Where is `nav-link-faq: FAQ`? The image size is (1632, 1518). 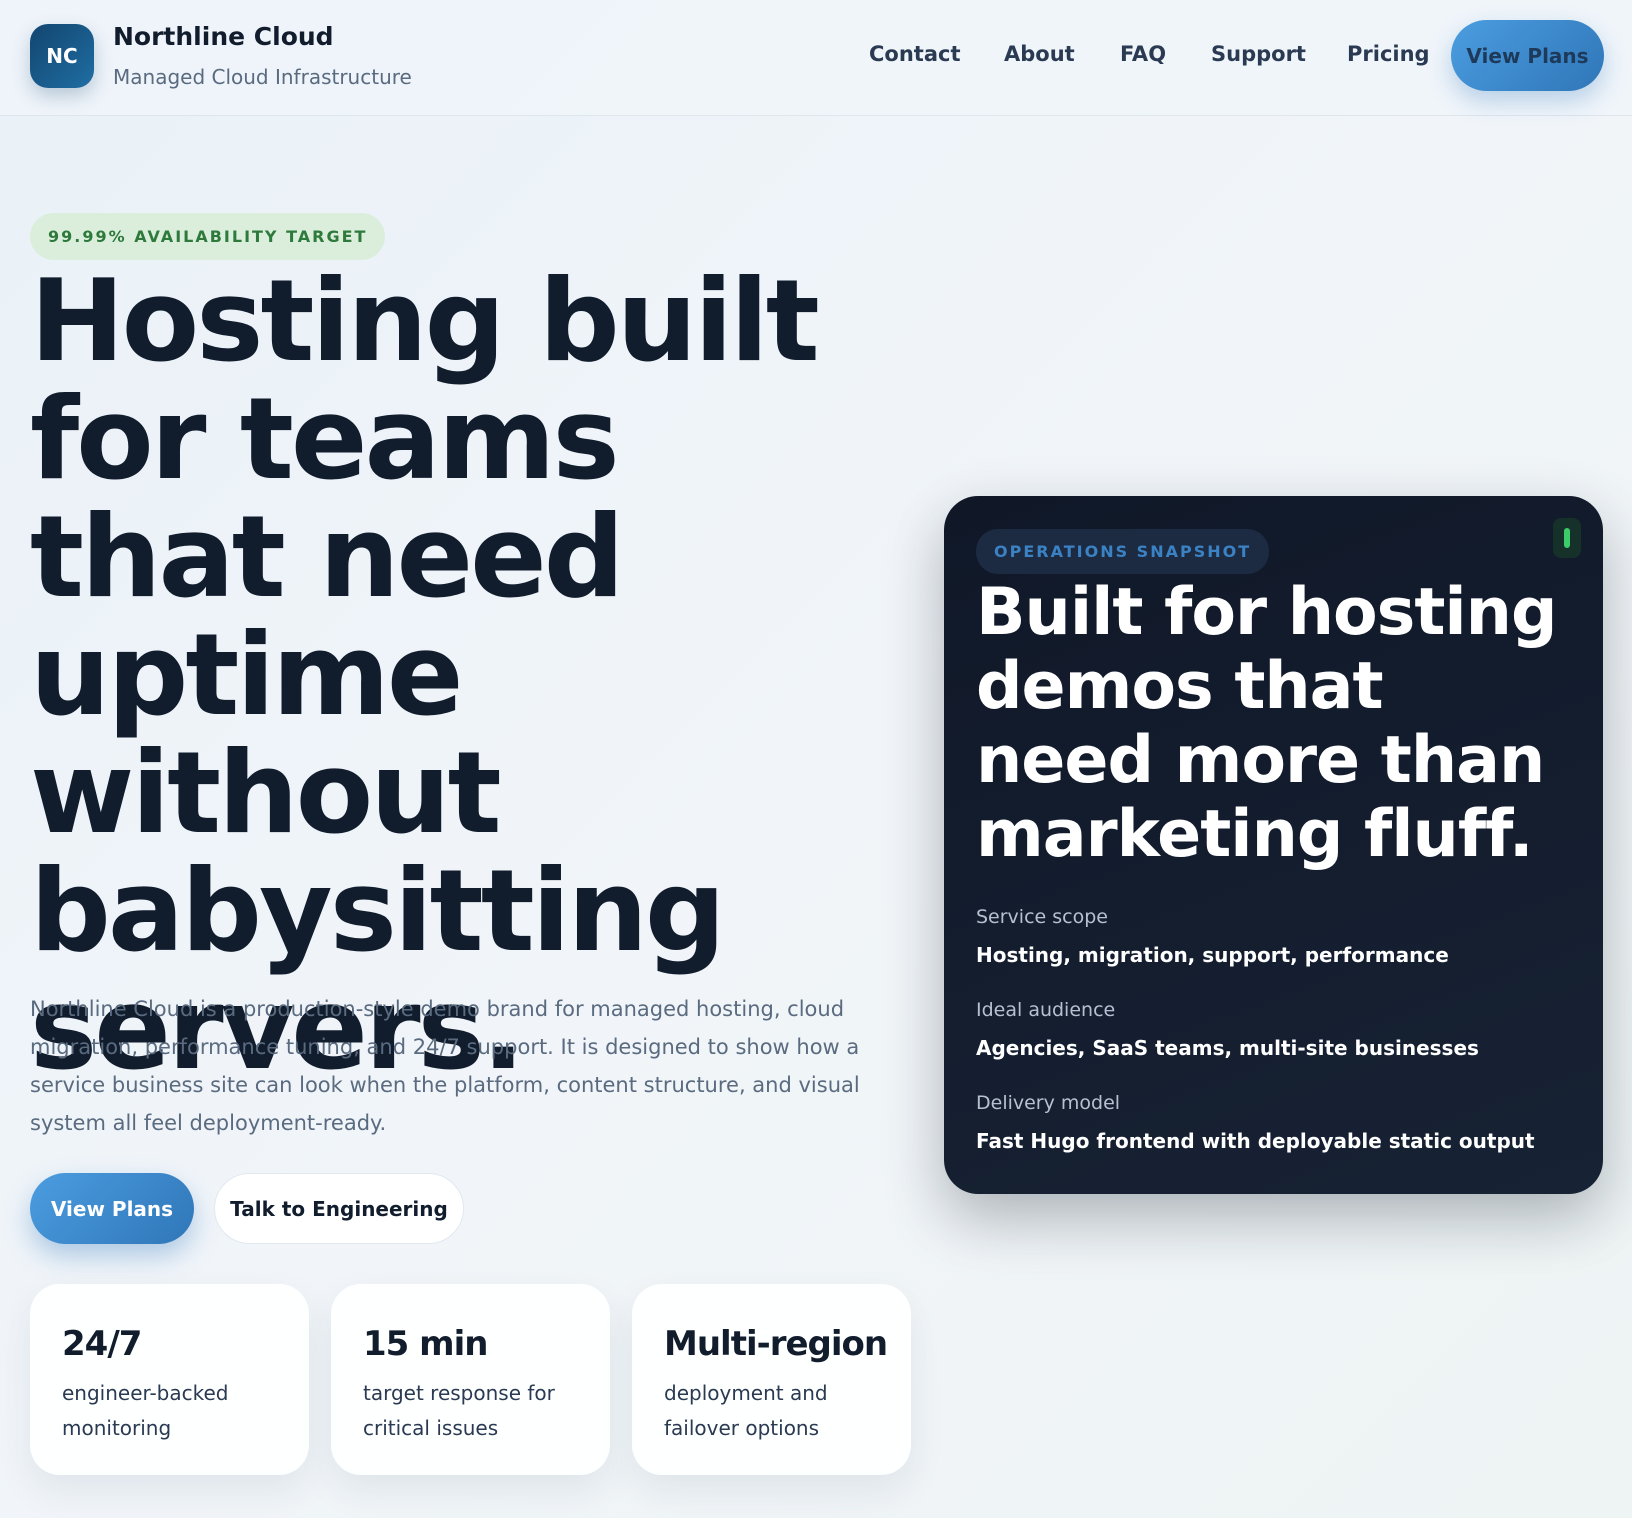
nav-link-faq: FAQ is located at coordinates (1143, 54).